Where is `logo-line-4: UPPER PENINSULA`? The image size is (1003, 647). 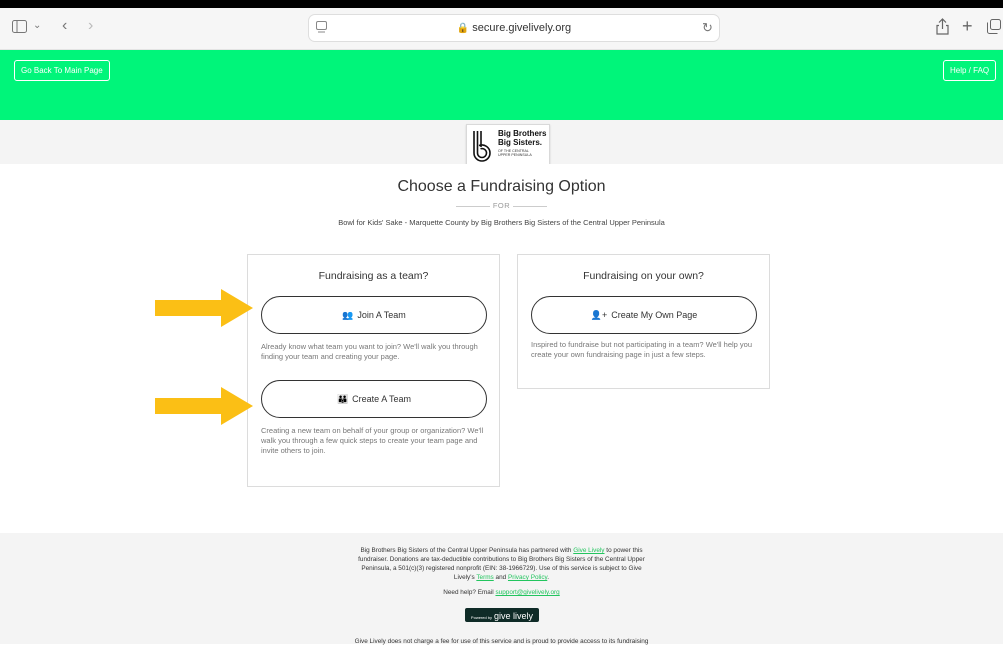
logo-line-4: UPPER PENINSULA is located at coordinates (515, 155).